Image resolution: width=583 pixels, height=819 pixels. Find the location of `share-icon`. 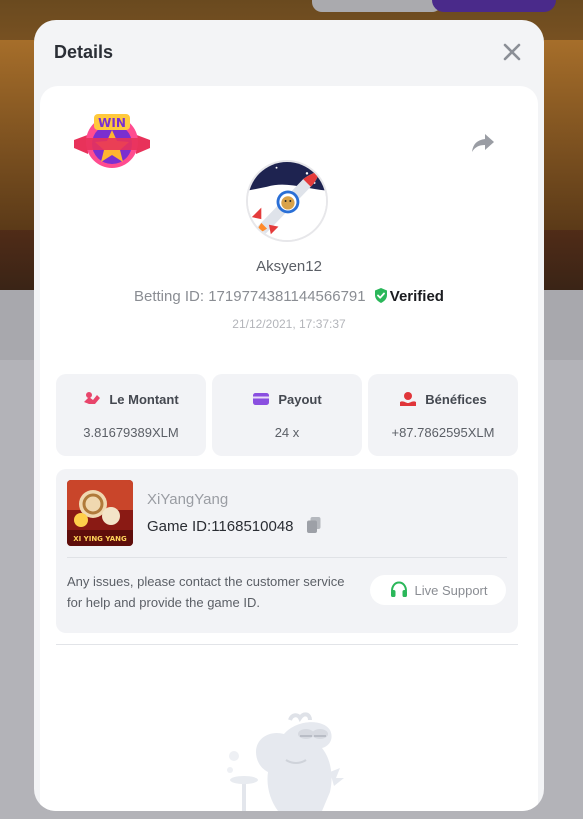

share-icon is located at coordinates (483, 143).